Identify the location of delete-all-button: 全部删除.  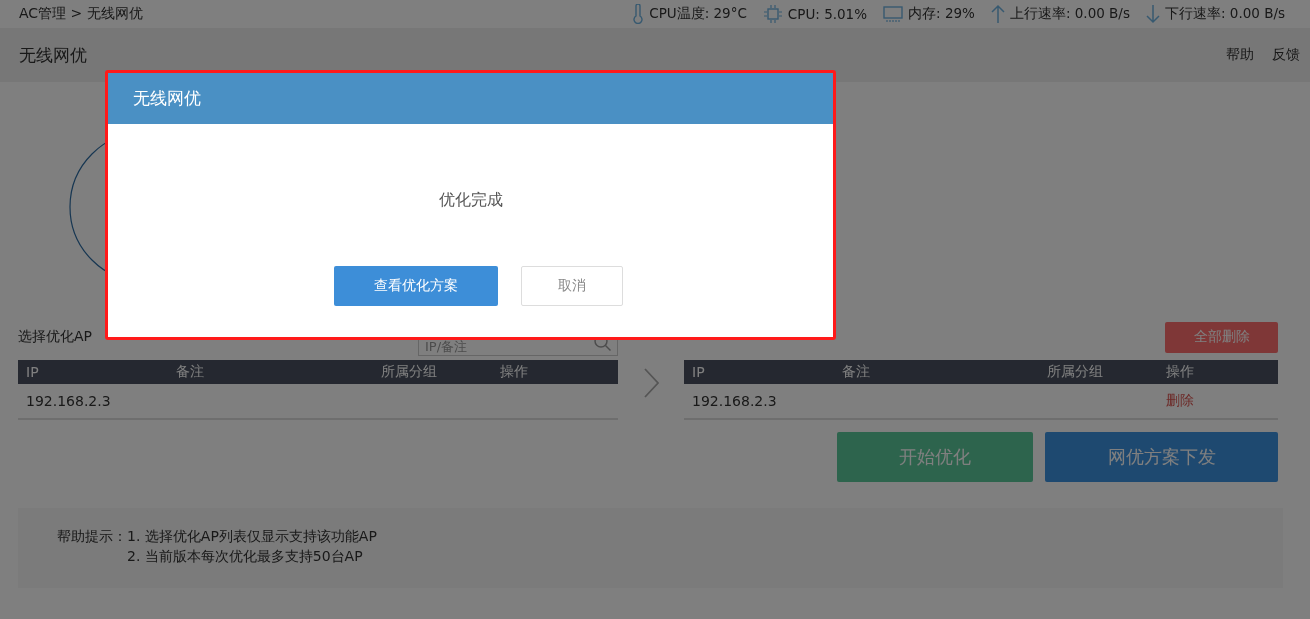
(1221, 337).